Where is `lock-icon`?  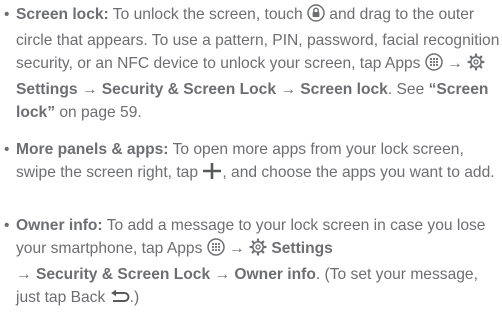
lock-icon is located at coordinates (316, 16).